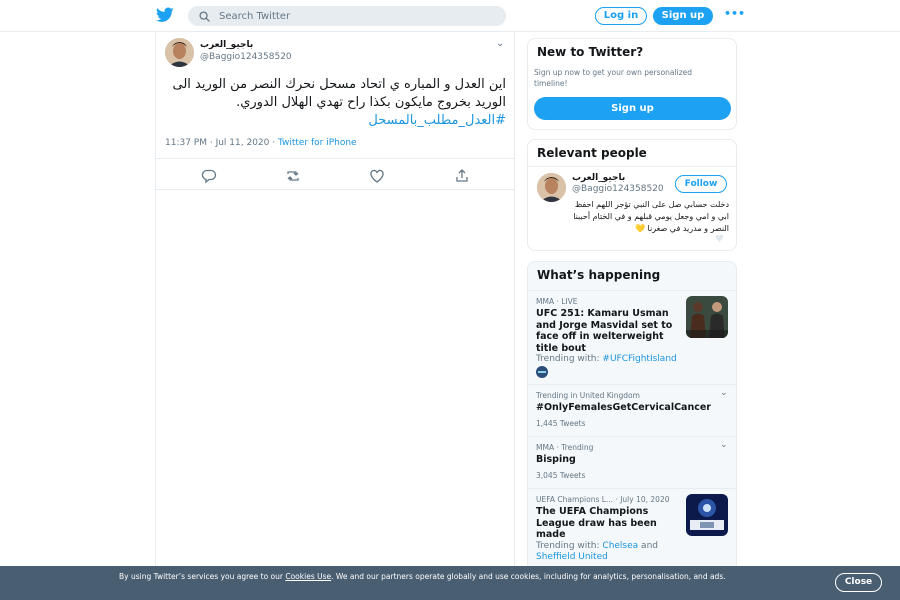 The width and height of the screenshot is (900, 600). Describe the element at coordinates (293, 176) in the screenshot. I see `retweet-icon` at that location.